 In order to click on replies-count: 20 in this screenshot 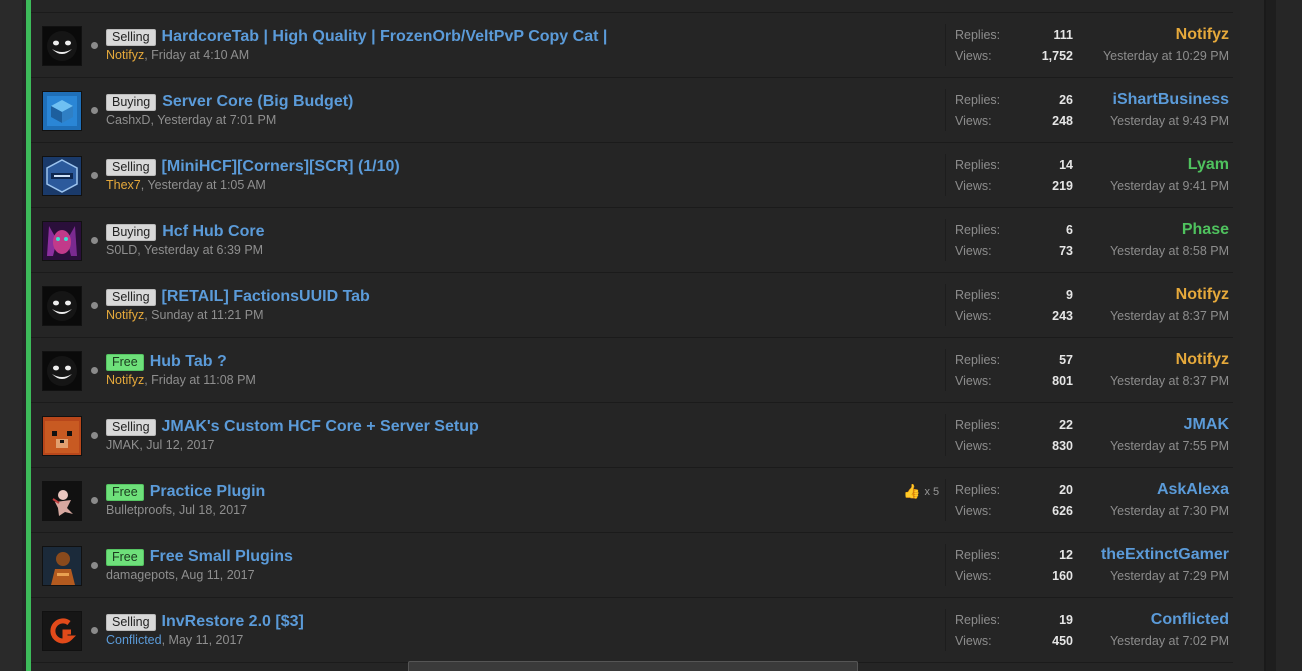, I will do `click(1066, 490)`.